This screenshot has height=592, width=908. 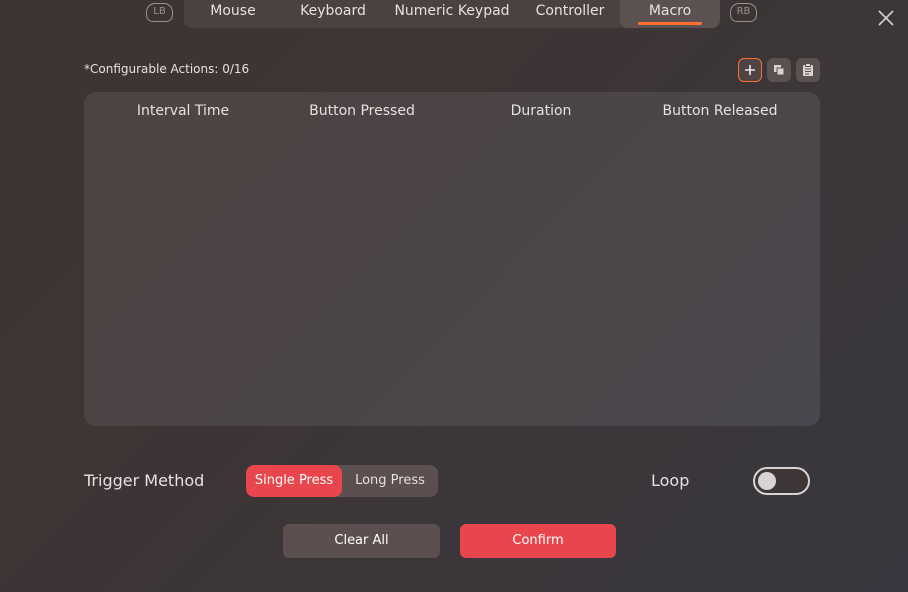 I want to click on clipboard-icon, so click(x=808, y=70).